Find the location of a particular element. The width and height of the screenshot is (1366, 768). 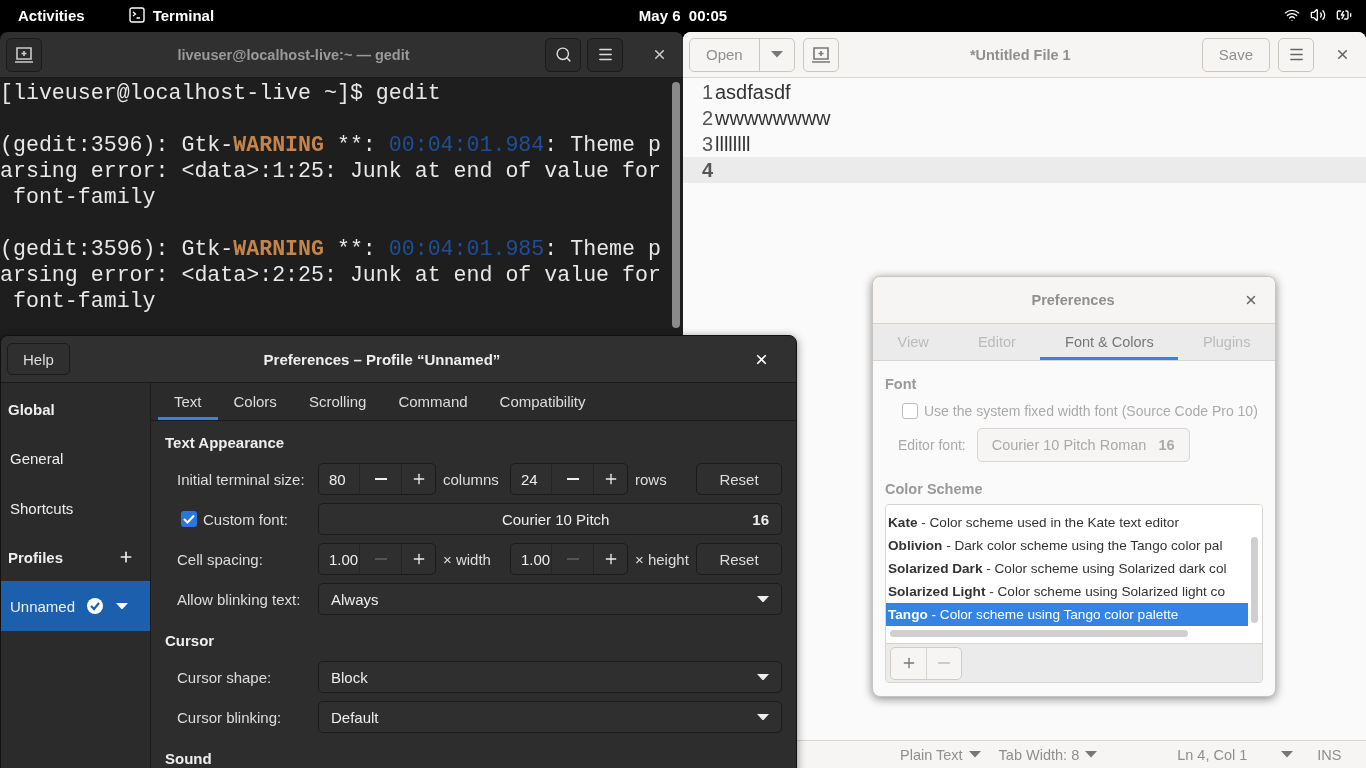

terminal-line: [liveuser@localhost-live ~]$ gedit is located at coordinates (220, 93).